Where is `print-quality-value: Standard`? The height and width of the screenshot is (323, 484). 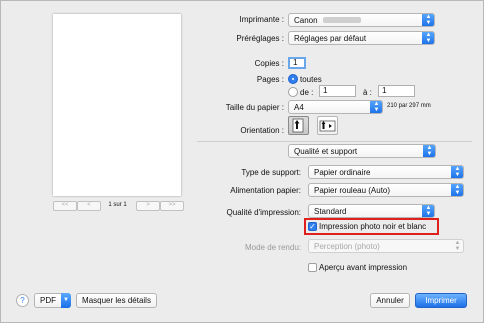
print-quality-value: Standard is located at coordinates (330, 211).